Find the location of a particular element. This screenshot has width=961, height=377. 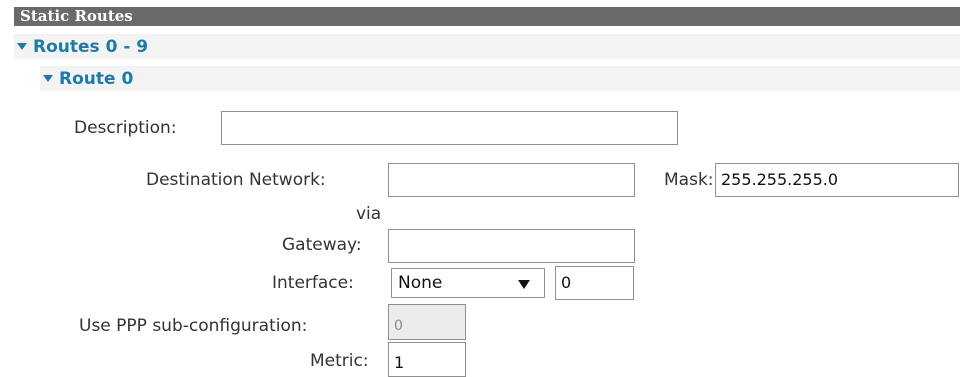

interface-index-input: 0 is located at coordinates (594, 283).